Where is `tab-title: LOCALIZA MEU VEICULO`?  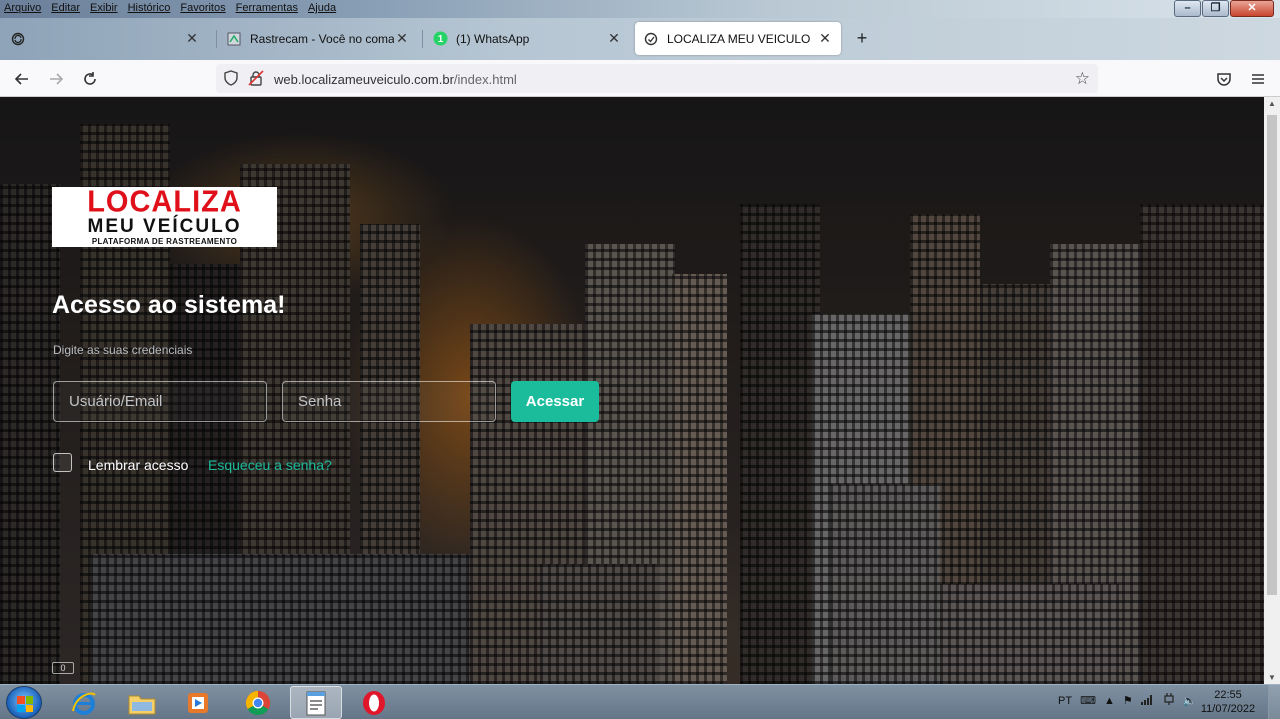 tab-title: LOCALIZA MEU VEICULO is located at coordinates (739, 38).